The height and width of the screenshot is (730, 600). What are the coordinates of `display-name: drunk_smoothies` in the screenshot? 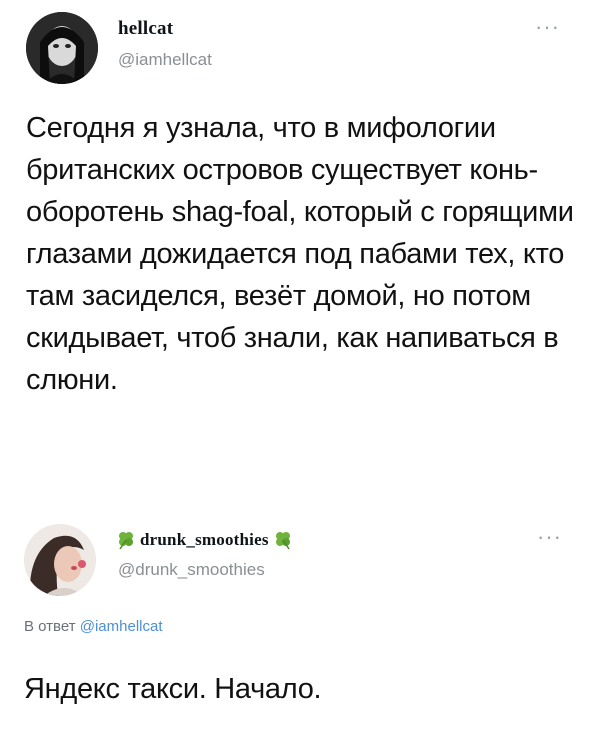 It's located at (204, 540).